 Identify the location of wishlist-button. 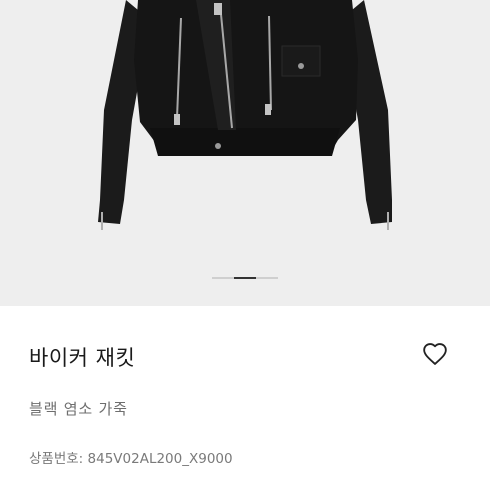
(435, 354).